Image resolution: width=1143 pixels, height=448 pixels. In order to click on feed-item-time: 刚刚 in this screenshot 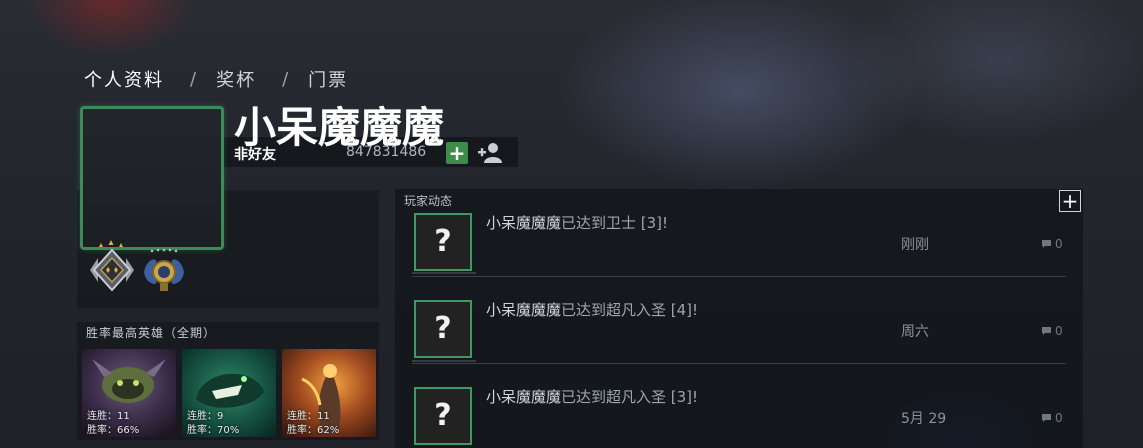, I will do `click(915, 245)`.